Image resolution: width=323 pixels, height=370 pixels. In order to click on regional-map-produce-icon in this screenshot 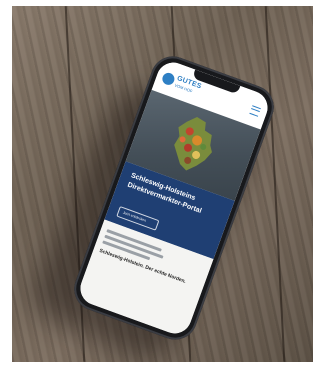, I will do `click(193, 144)`.